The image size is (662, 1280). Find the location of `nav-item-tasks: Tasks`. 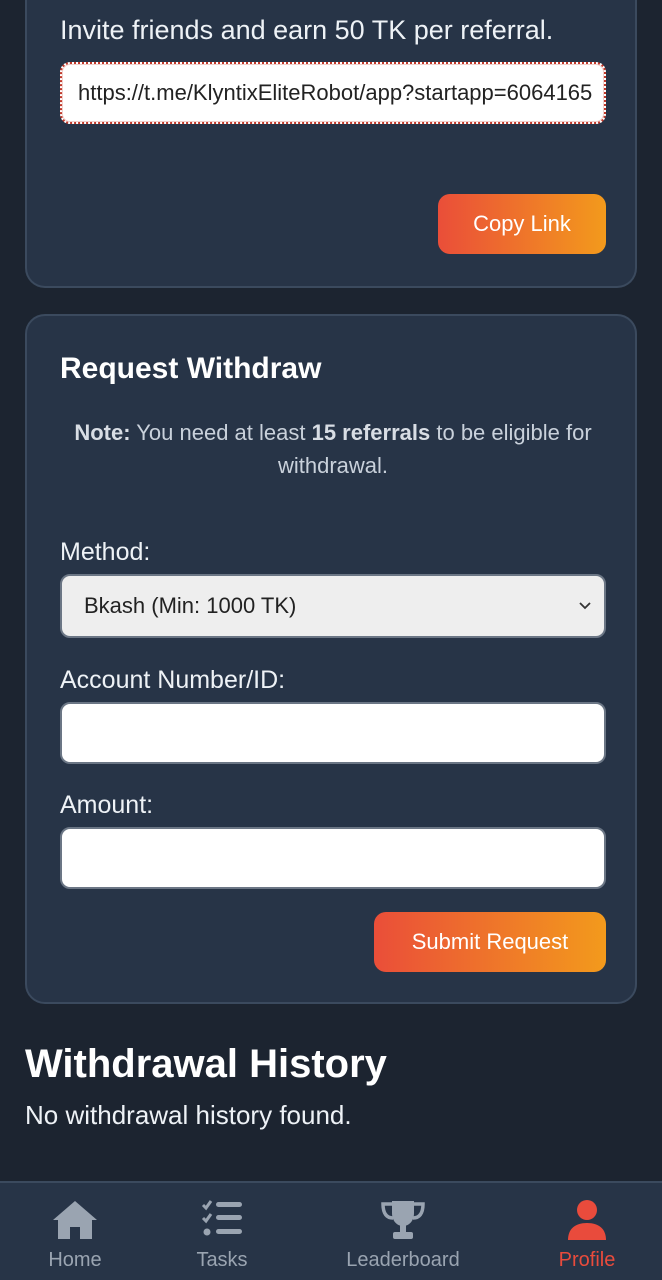

nav-item-tasks: Tasks is located at coordinates (222, 1231).